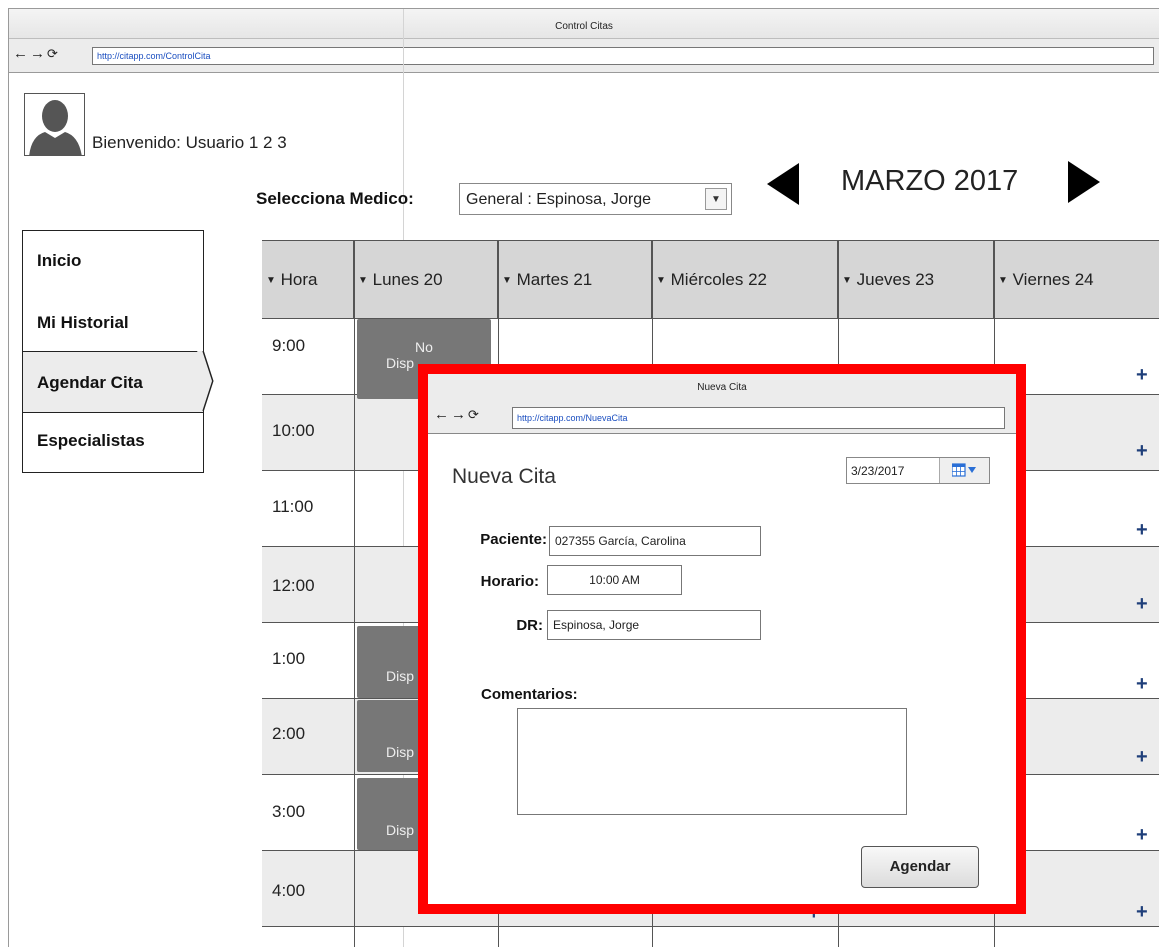 This screenshot has height=947, width=1159. What do you see at coordinates (918, 470) in the screenshot?
I see `date-picker: 3/23/2017` at bounding box center [918, 470].